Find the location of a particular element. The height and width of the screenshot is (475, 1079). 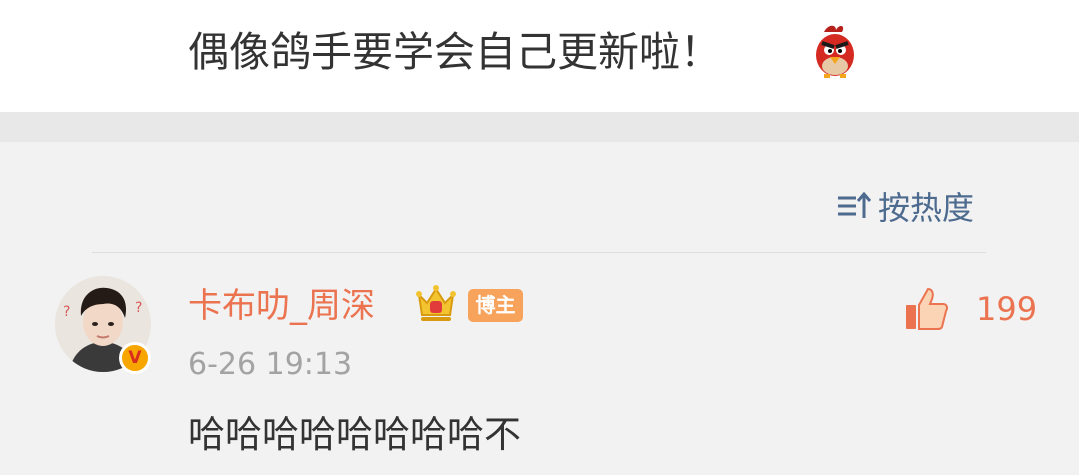

sort-by-hot-button: 按热度 is located at coordinates (905, 206).